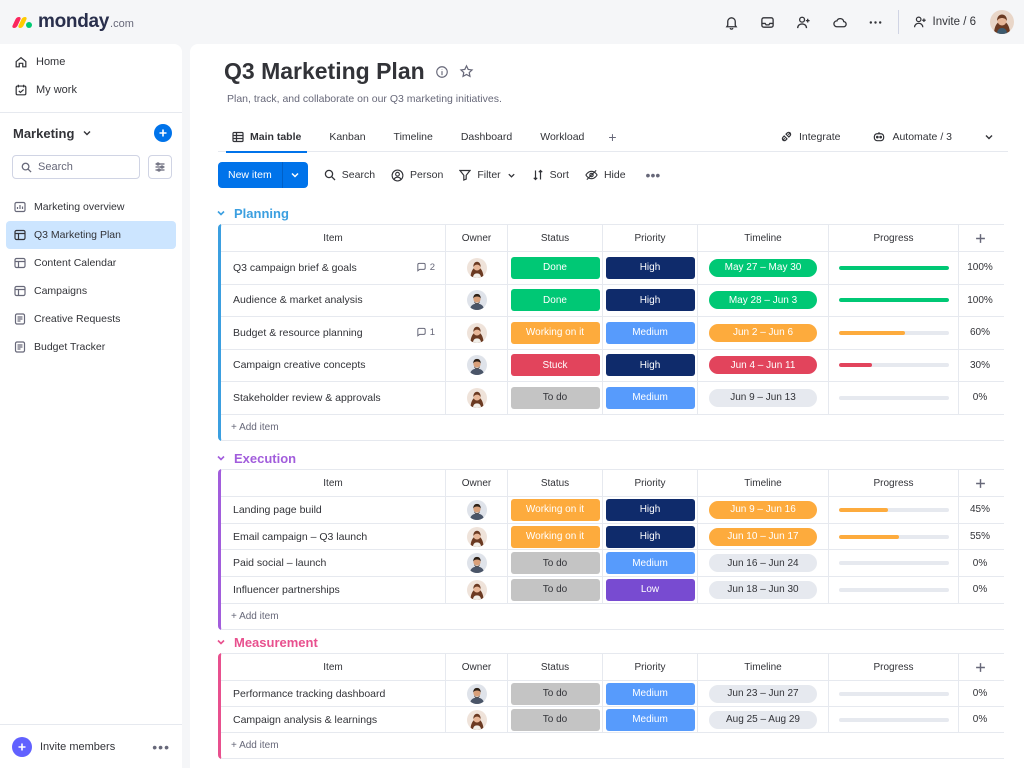 This screenshot has height=768, width=1024. What do you see at coordinates (76, 167) in the screenshot?
I see `sidebar-search-input: Search` at bounding box center [76, 167].